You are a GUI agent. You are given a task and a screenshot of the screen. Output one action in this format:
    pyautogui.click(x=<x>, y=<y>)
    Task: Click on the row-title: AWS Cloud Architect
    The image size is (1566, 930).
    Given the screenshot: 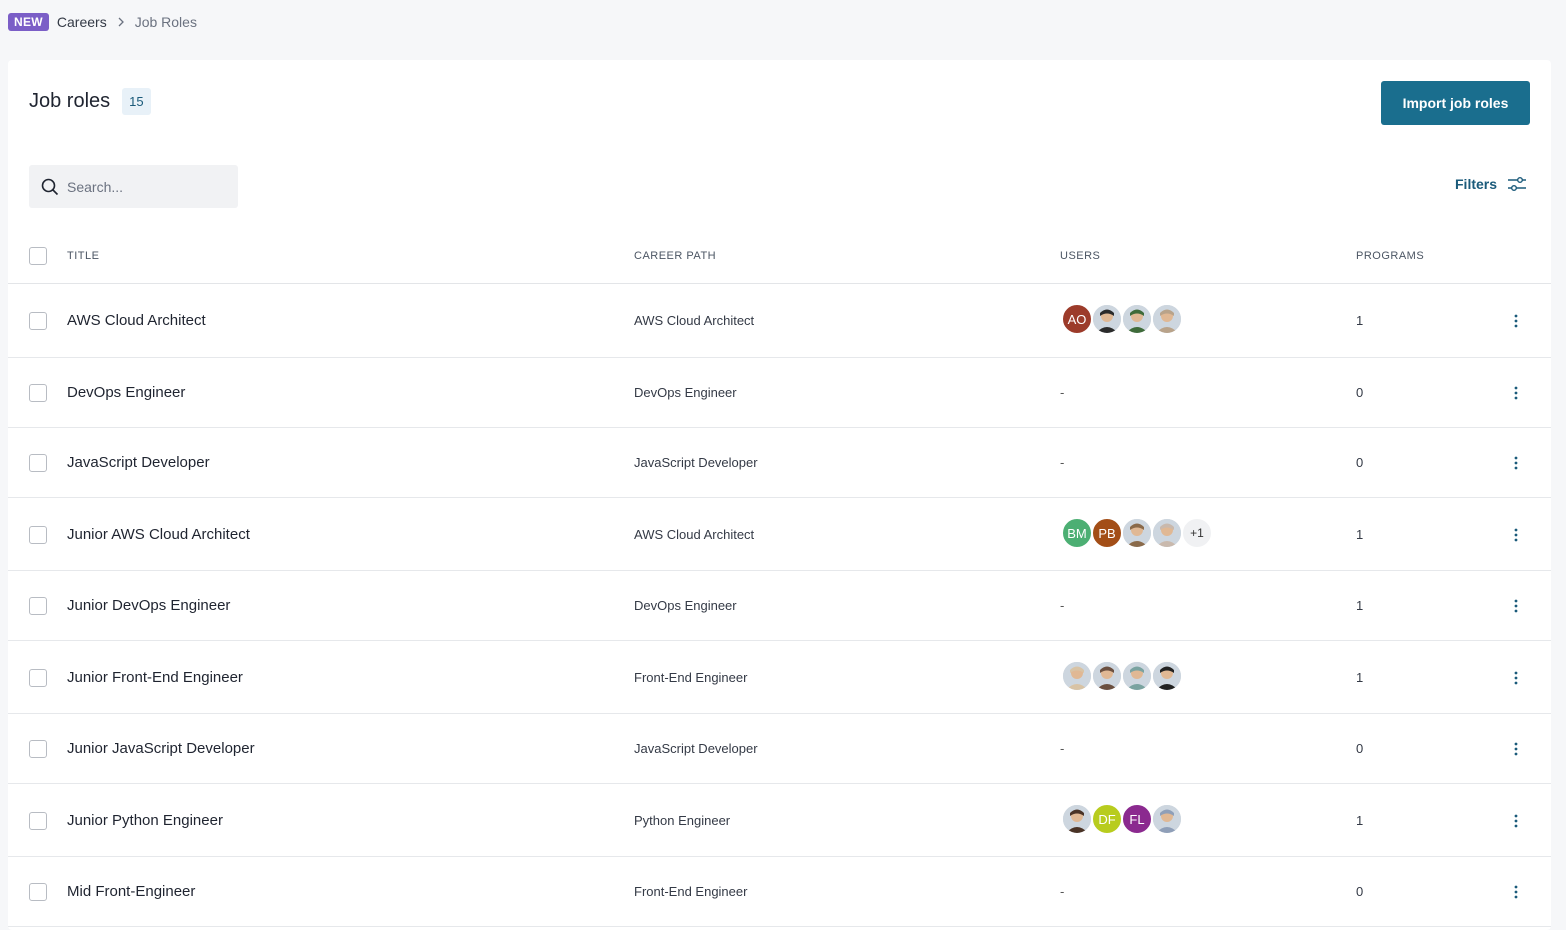 What is the action you would take?
    pyautogui.click(x=136, y=320)
    